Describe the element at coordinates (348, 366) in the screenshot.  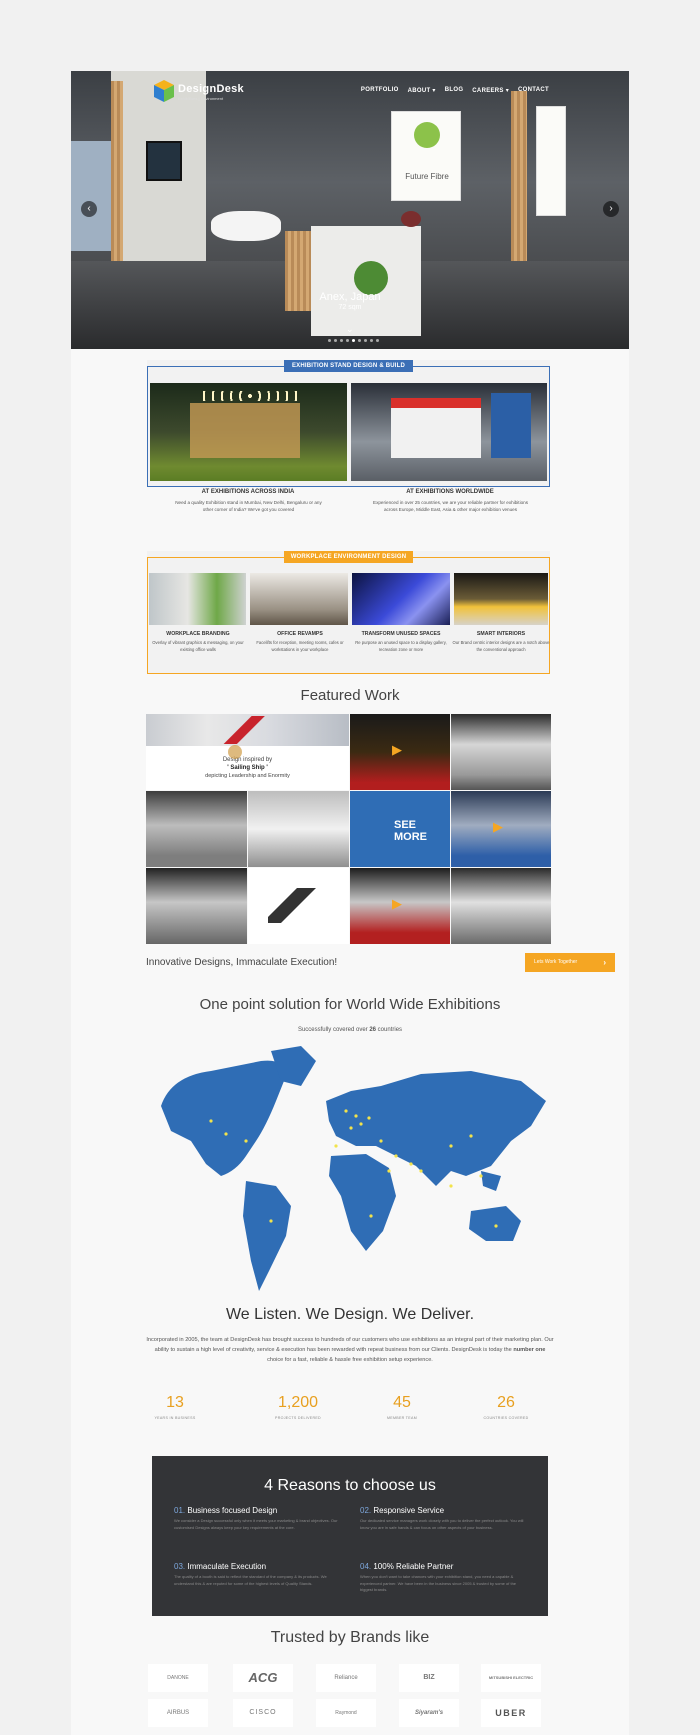
I see `exhibition-badge: EXHIBITION STAND DESIGN & BUILD` at that location.